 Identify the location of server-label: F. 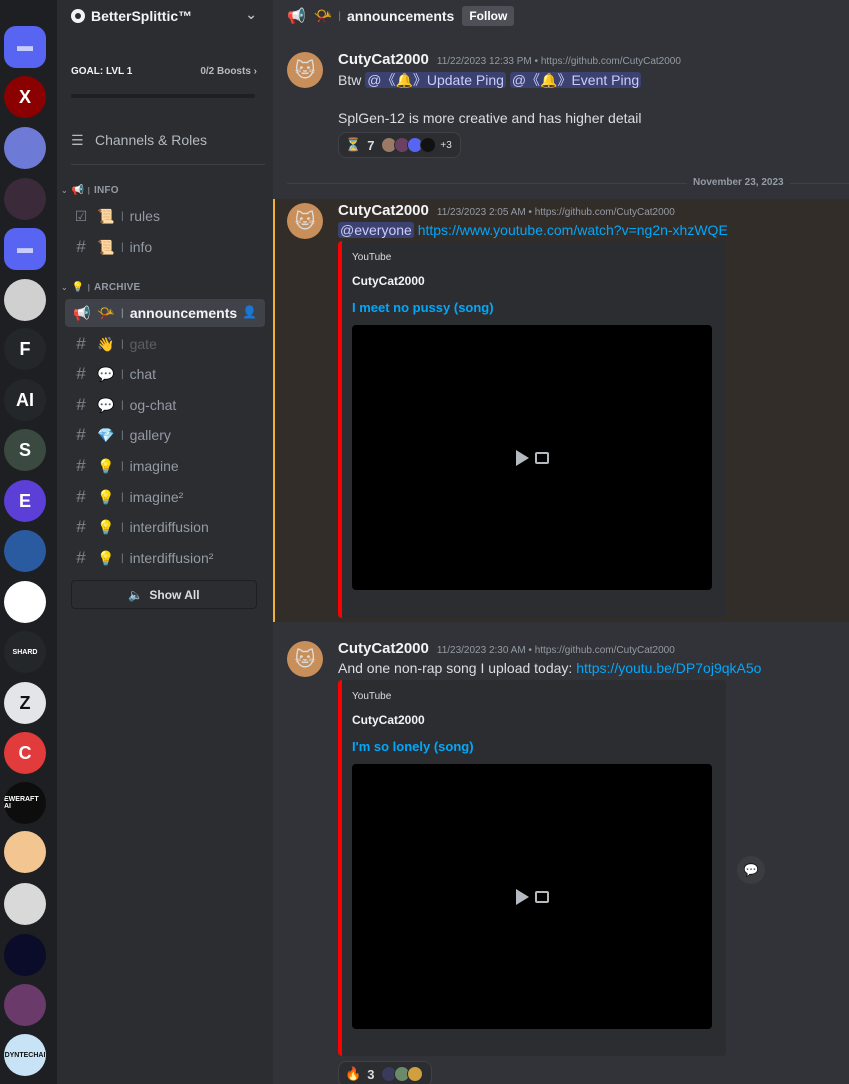
(25, 348).